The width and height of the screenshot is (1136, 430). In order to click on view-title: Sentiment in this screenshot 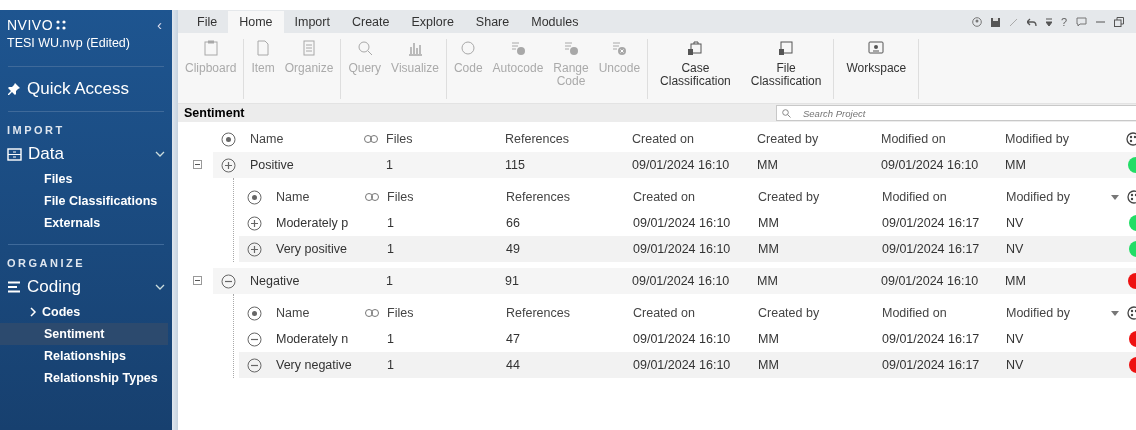, I will do `click(214, 113)`.